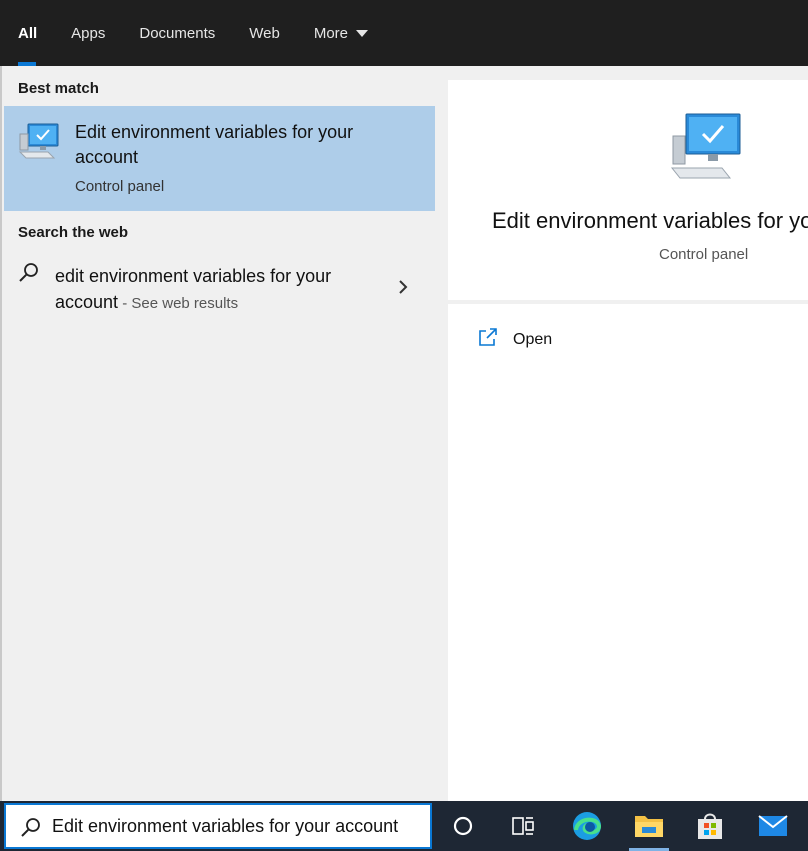 The height and width of the screenshot is (851, 808). I want to click on tab-apps: Apps, so click(88, 33).